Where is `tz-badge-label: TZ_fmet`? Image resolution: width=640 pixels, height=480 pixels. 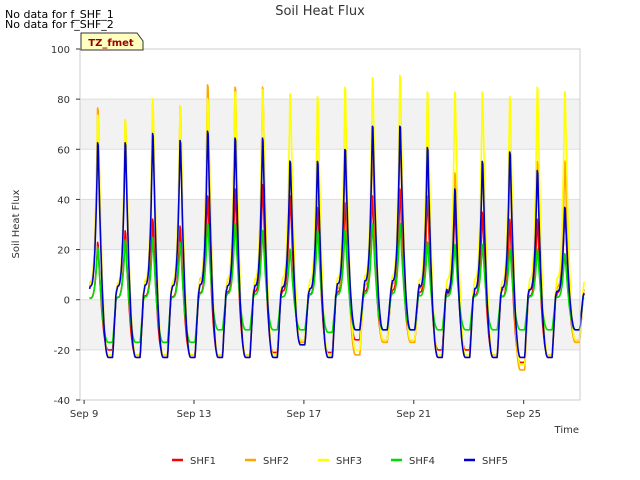 tz-badge-label: TZ_fmet is located at coordinates (111, 43).